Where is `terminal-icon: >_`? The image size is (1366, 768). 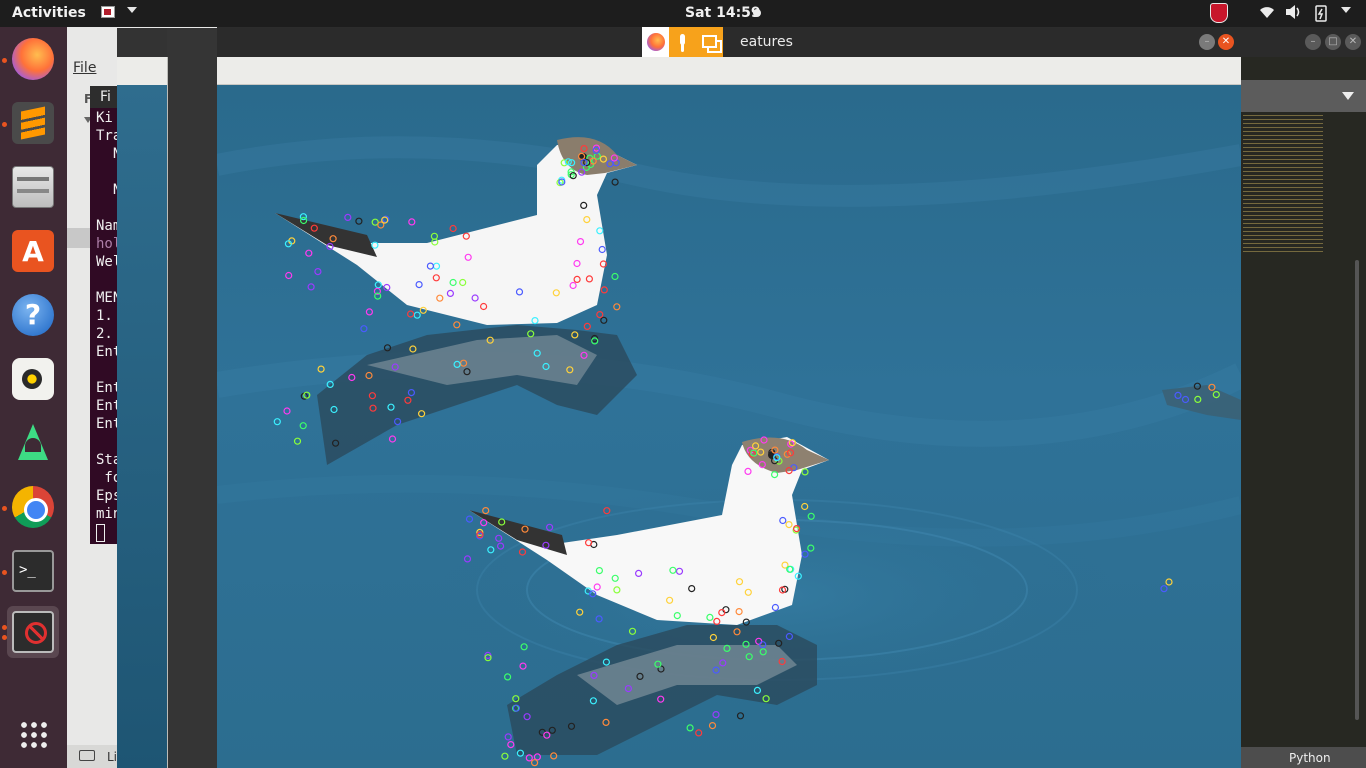
terminal-icon: >_ is located at coordinates (33, 571).